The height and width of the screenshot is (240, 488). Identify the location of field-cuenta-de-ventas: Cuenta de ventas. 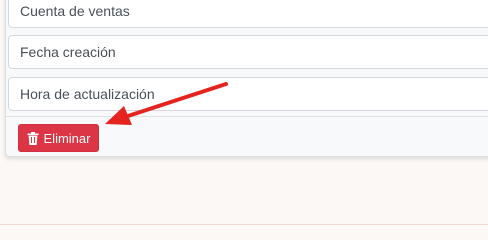
(248, 14).